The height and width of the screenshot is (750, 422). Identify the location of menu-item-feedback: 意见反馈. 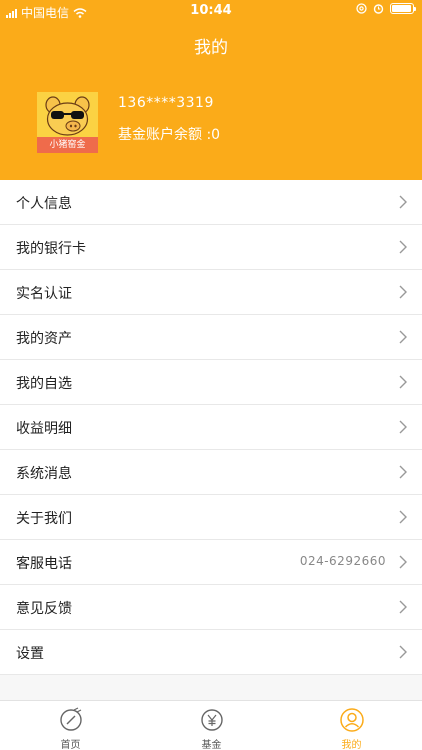
(211, 607).